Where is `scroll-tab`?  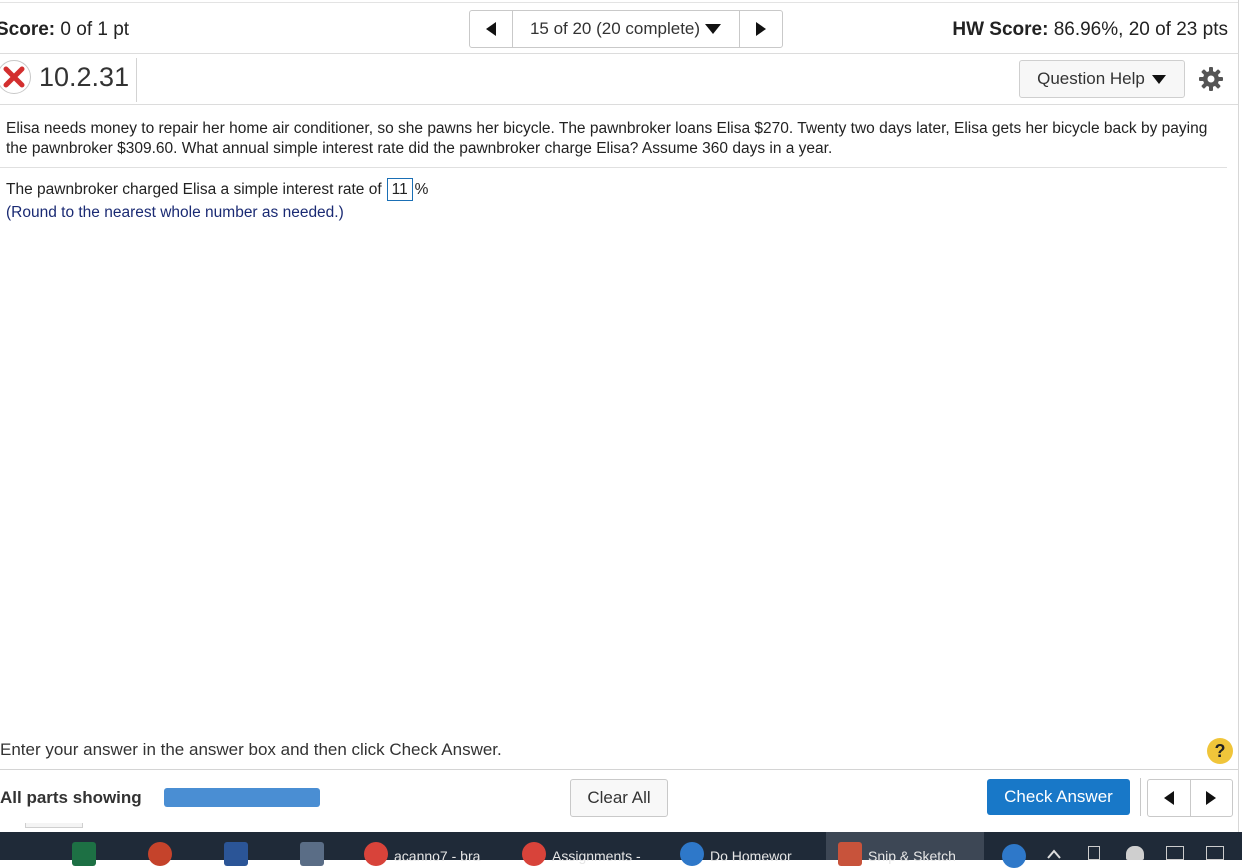
scroll-tab is located at coordinates (54, 825).